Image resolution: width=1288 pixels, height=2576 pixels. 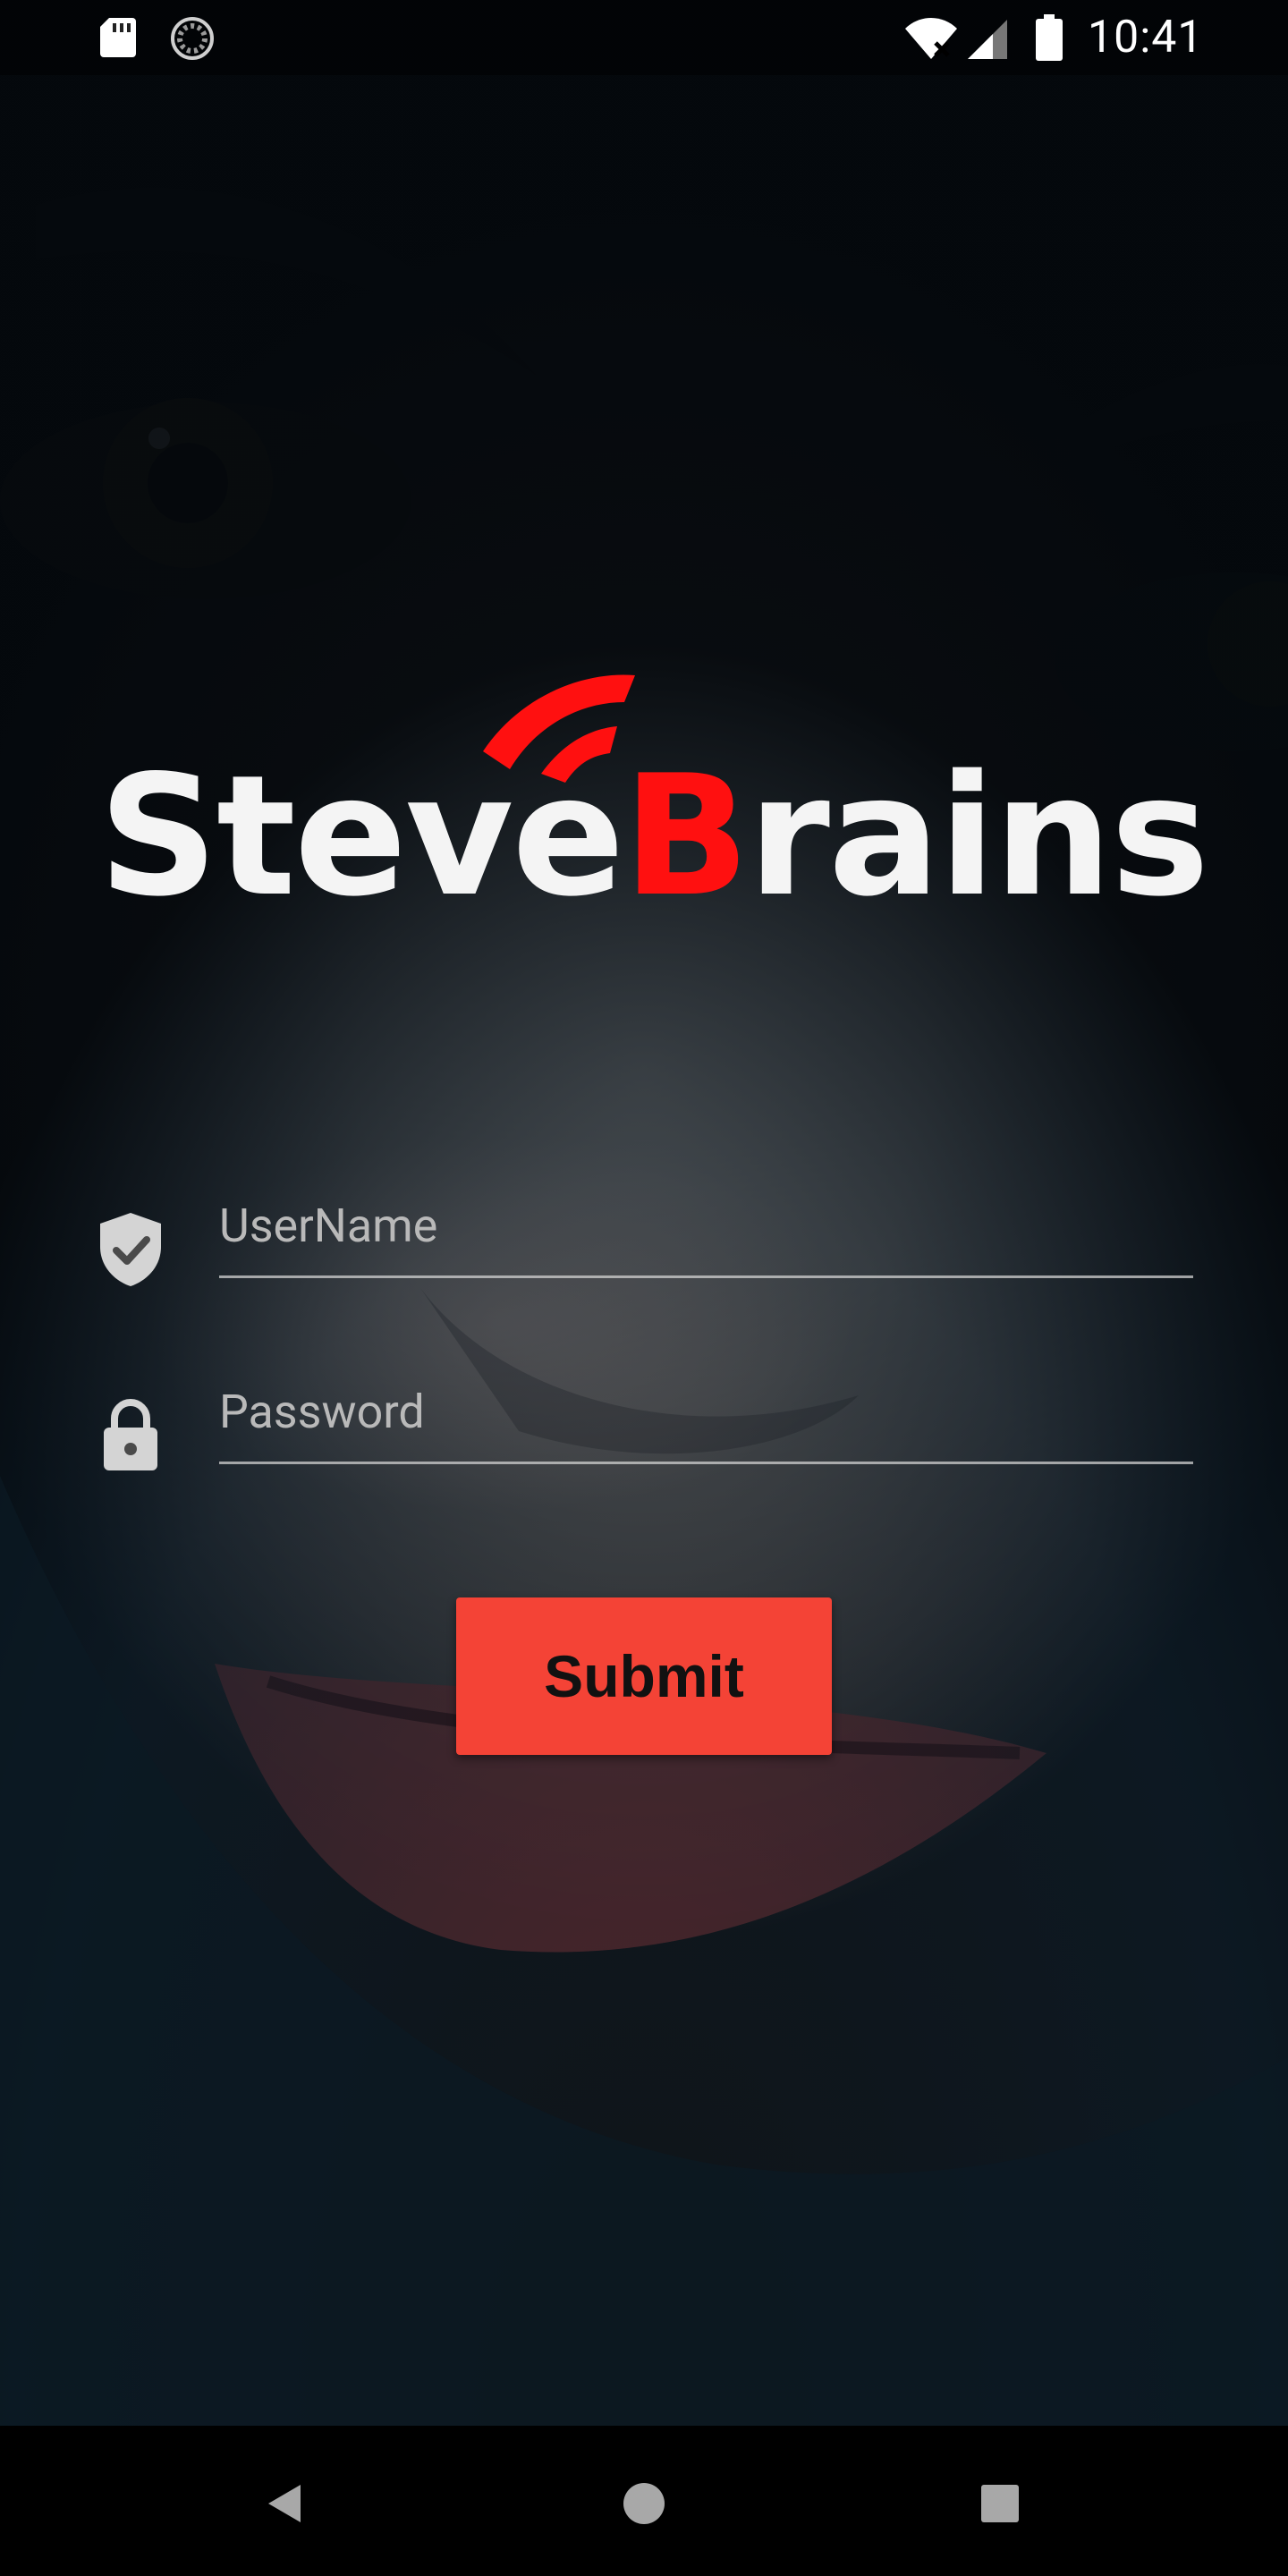 I want to click on home-icon, so click(x=644, y=2503).